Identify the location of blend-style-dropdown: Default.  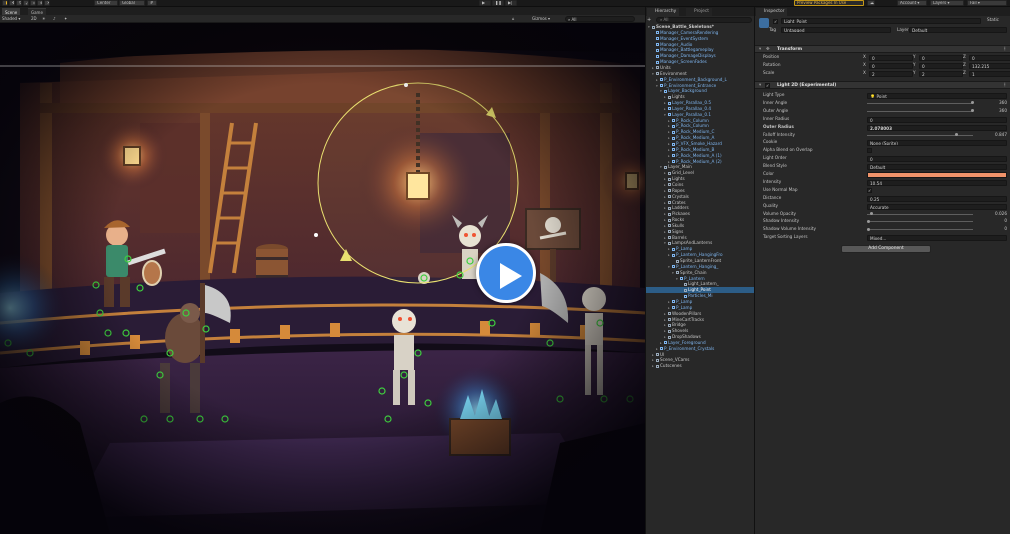
(937, 167).